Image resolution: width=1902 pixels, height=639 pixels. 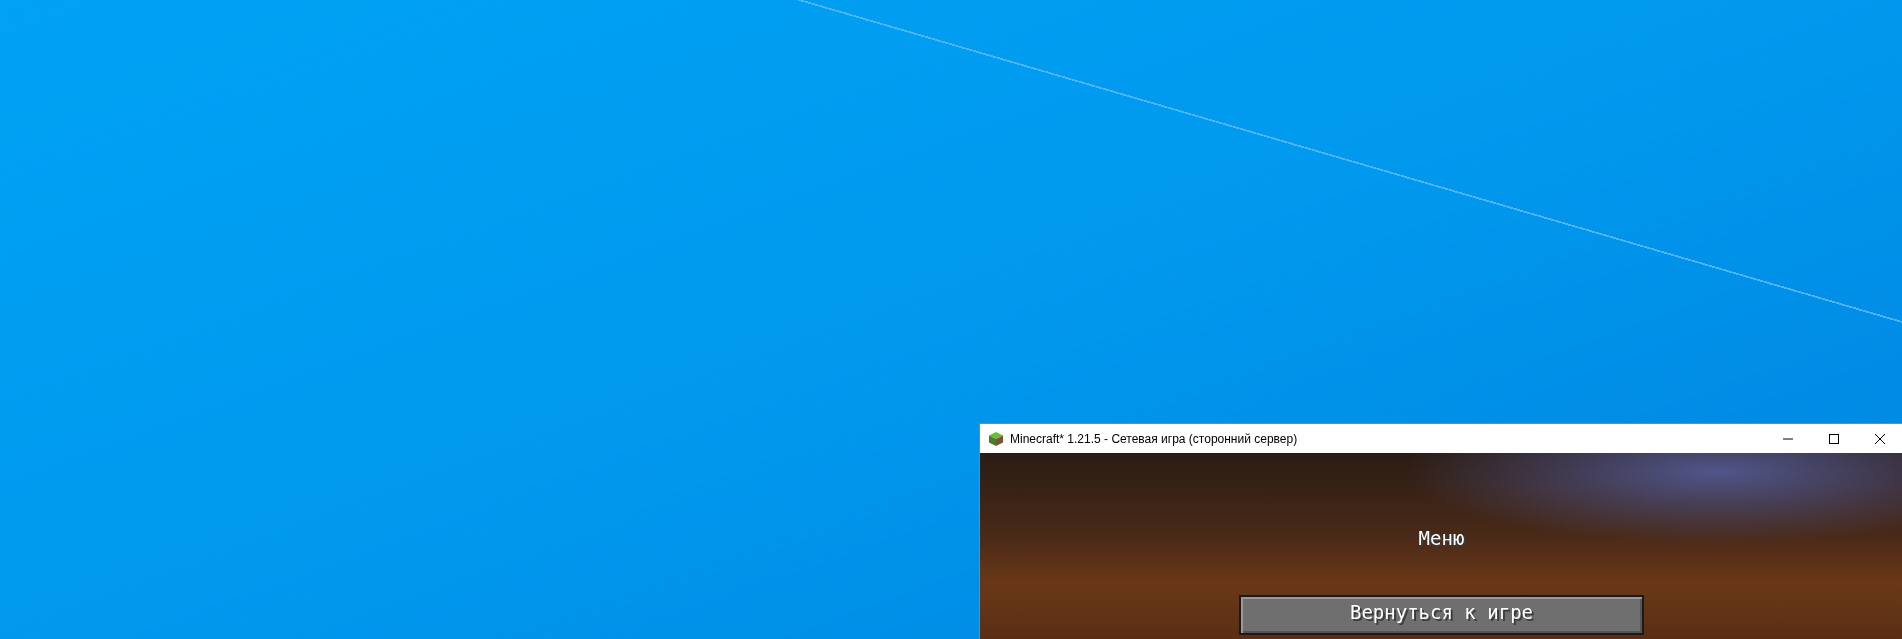 What do you see at coordinates (1834, 438) in the screenshot?
I see `maximize-icon` at bounding box center [1834, 438].